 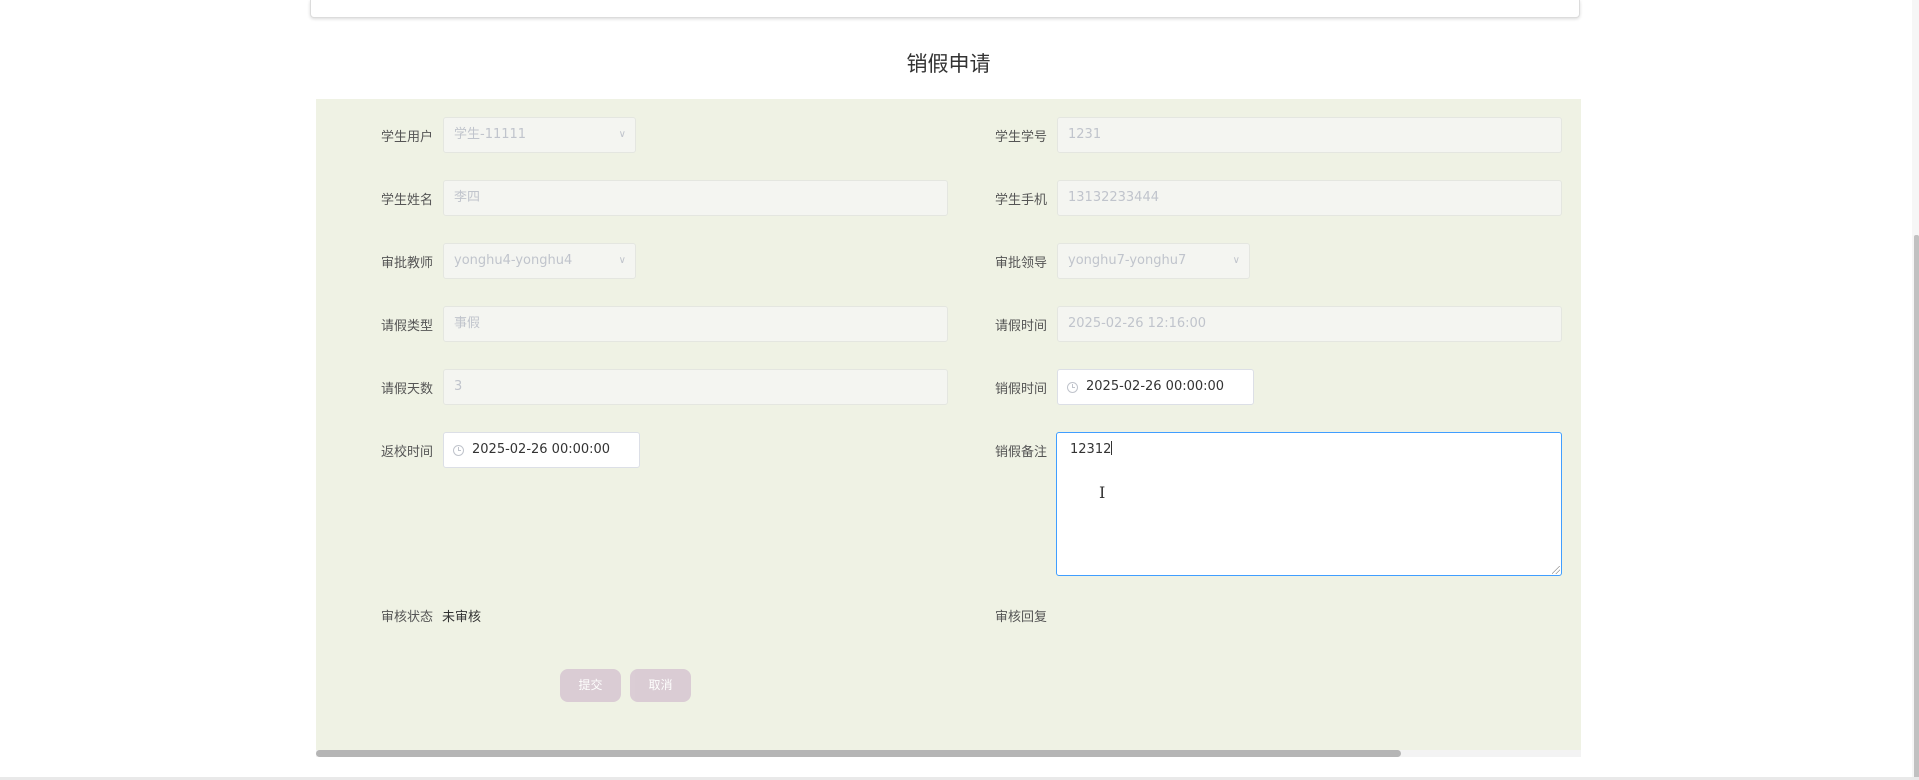 I want to click on leave-time-field: 2025-02-26 12:16:00, so click(x=1309, y=324).